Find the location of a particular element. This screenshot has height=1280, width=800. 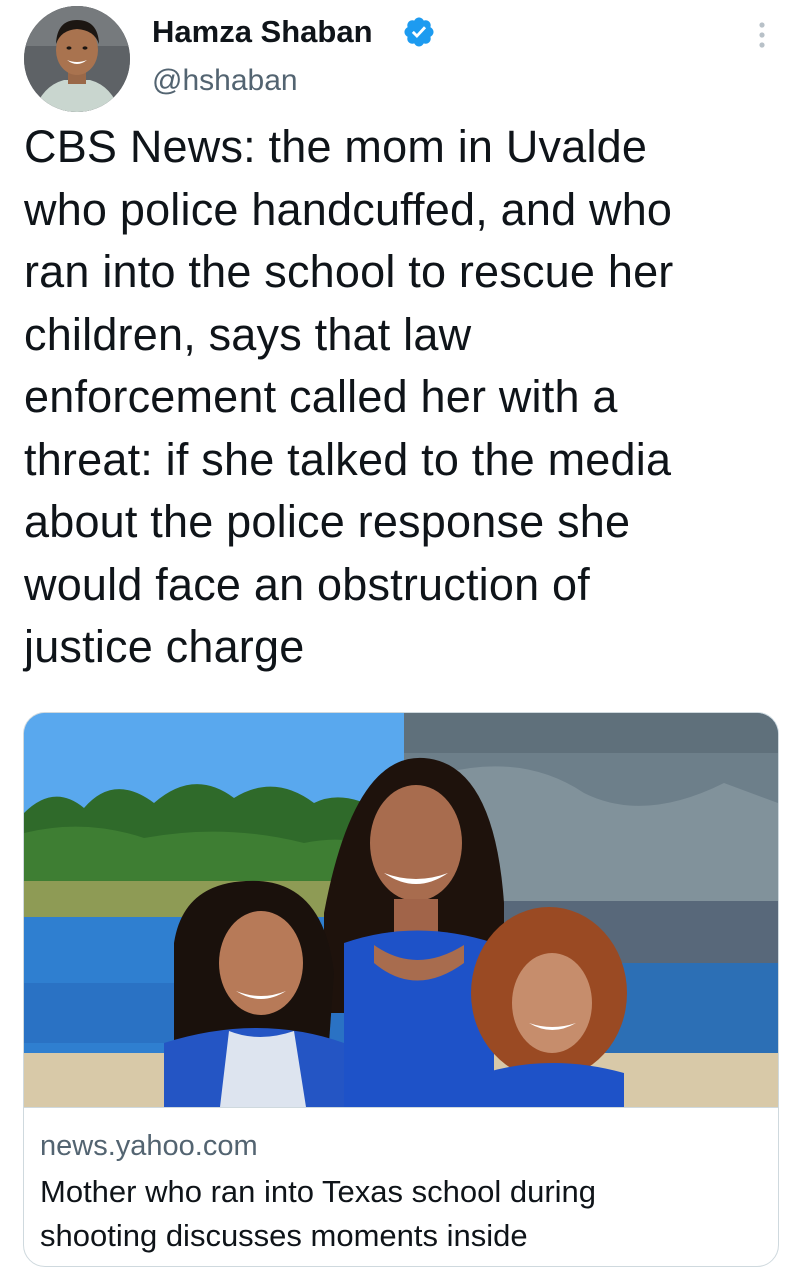

verified-badge-icon is located at coordinates (419, 32).